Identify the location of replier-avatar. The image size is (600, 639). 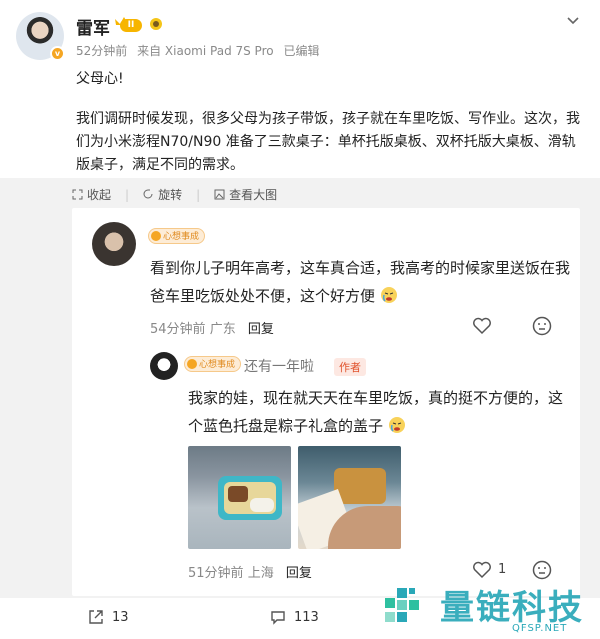
(164, 366).